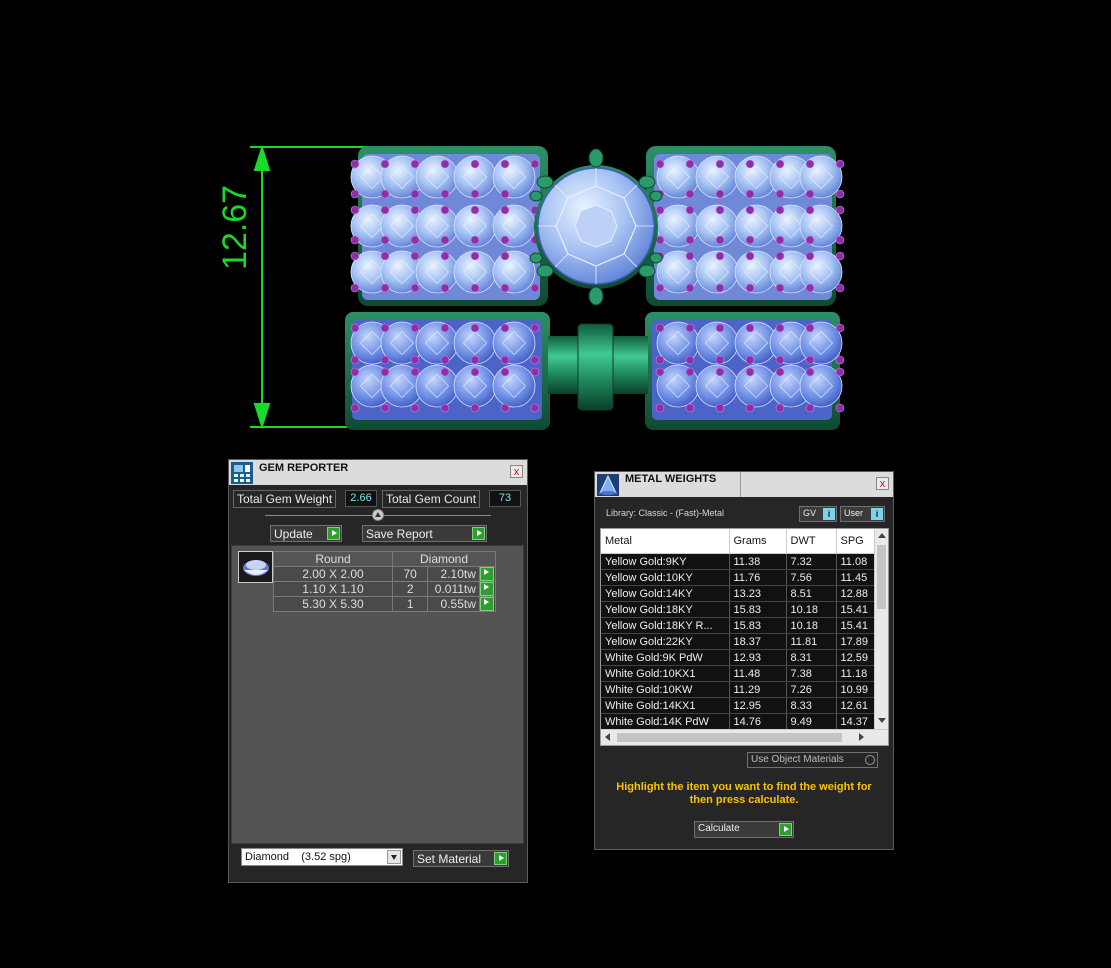  What do you see at coordinates (882, 483) in the screenshot?
I see `metal-weights-close-button: x` at bounding box center [882, 483].